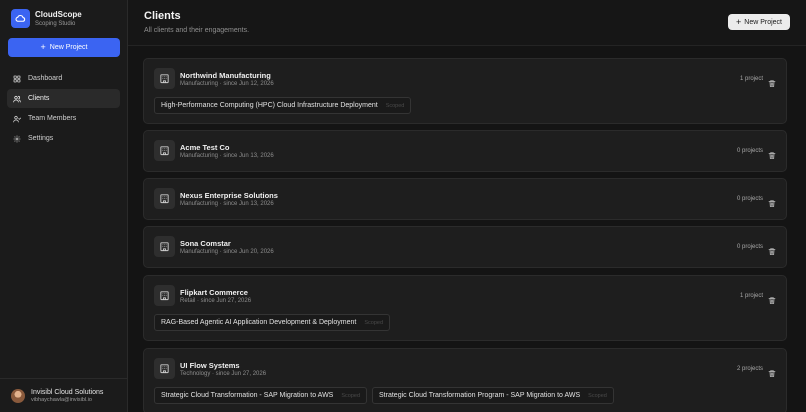 This screenshot has width=806, height=412. What do you see at coordinates (67, 392) in the screenshot?
I see `user-name: Invisibl Cloud Solutions` at bounding box center [67, 392].